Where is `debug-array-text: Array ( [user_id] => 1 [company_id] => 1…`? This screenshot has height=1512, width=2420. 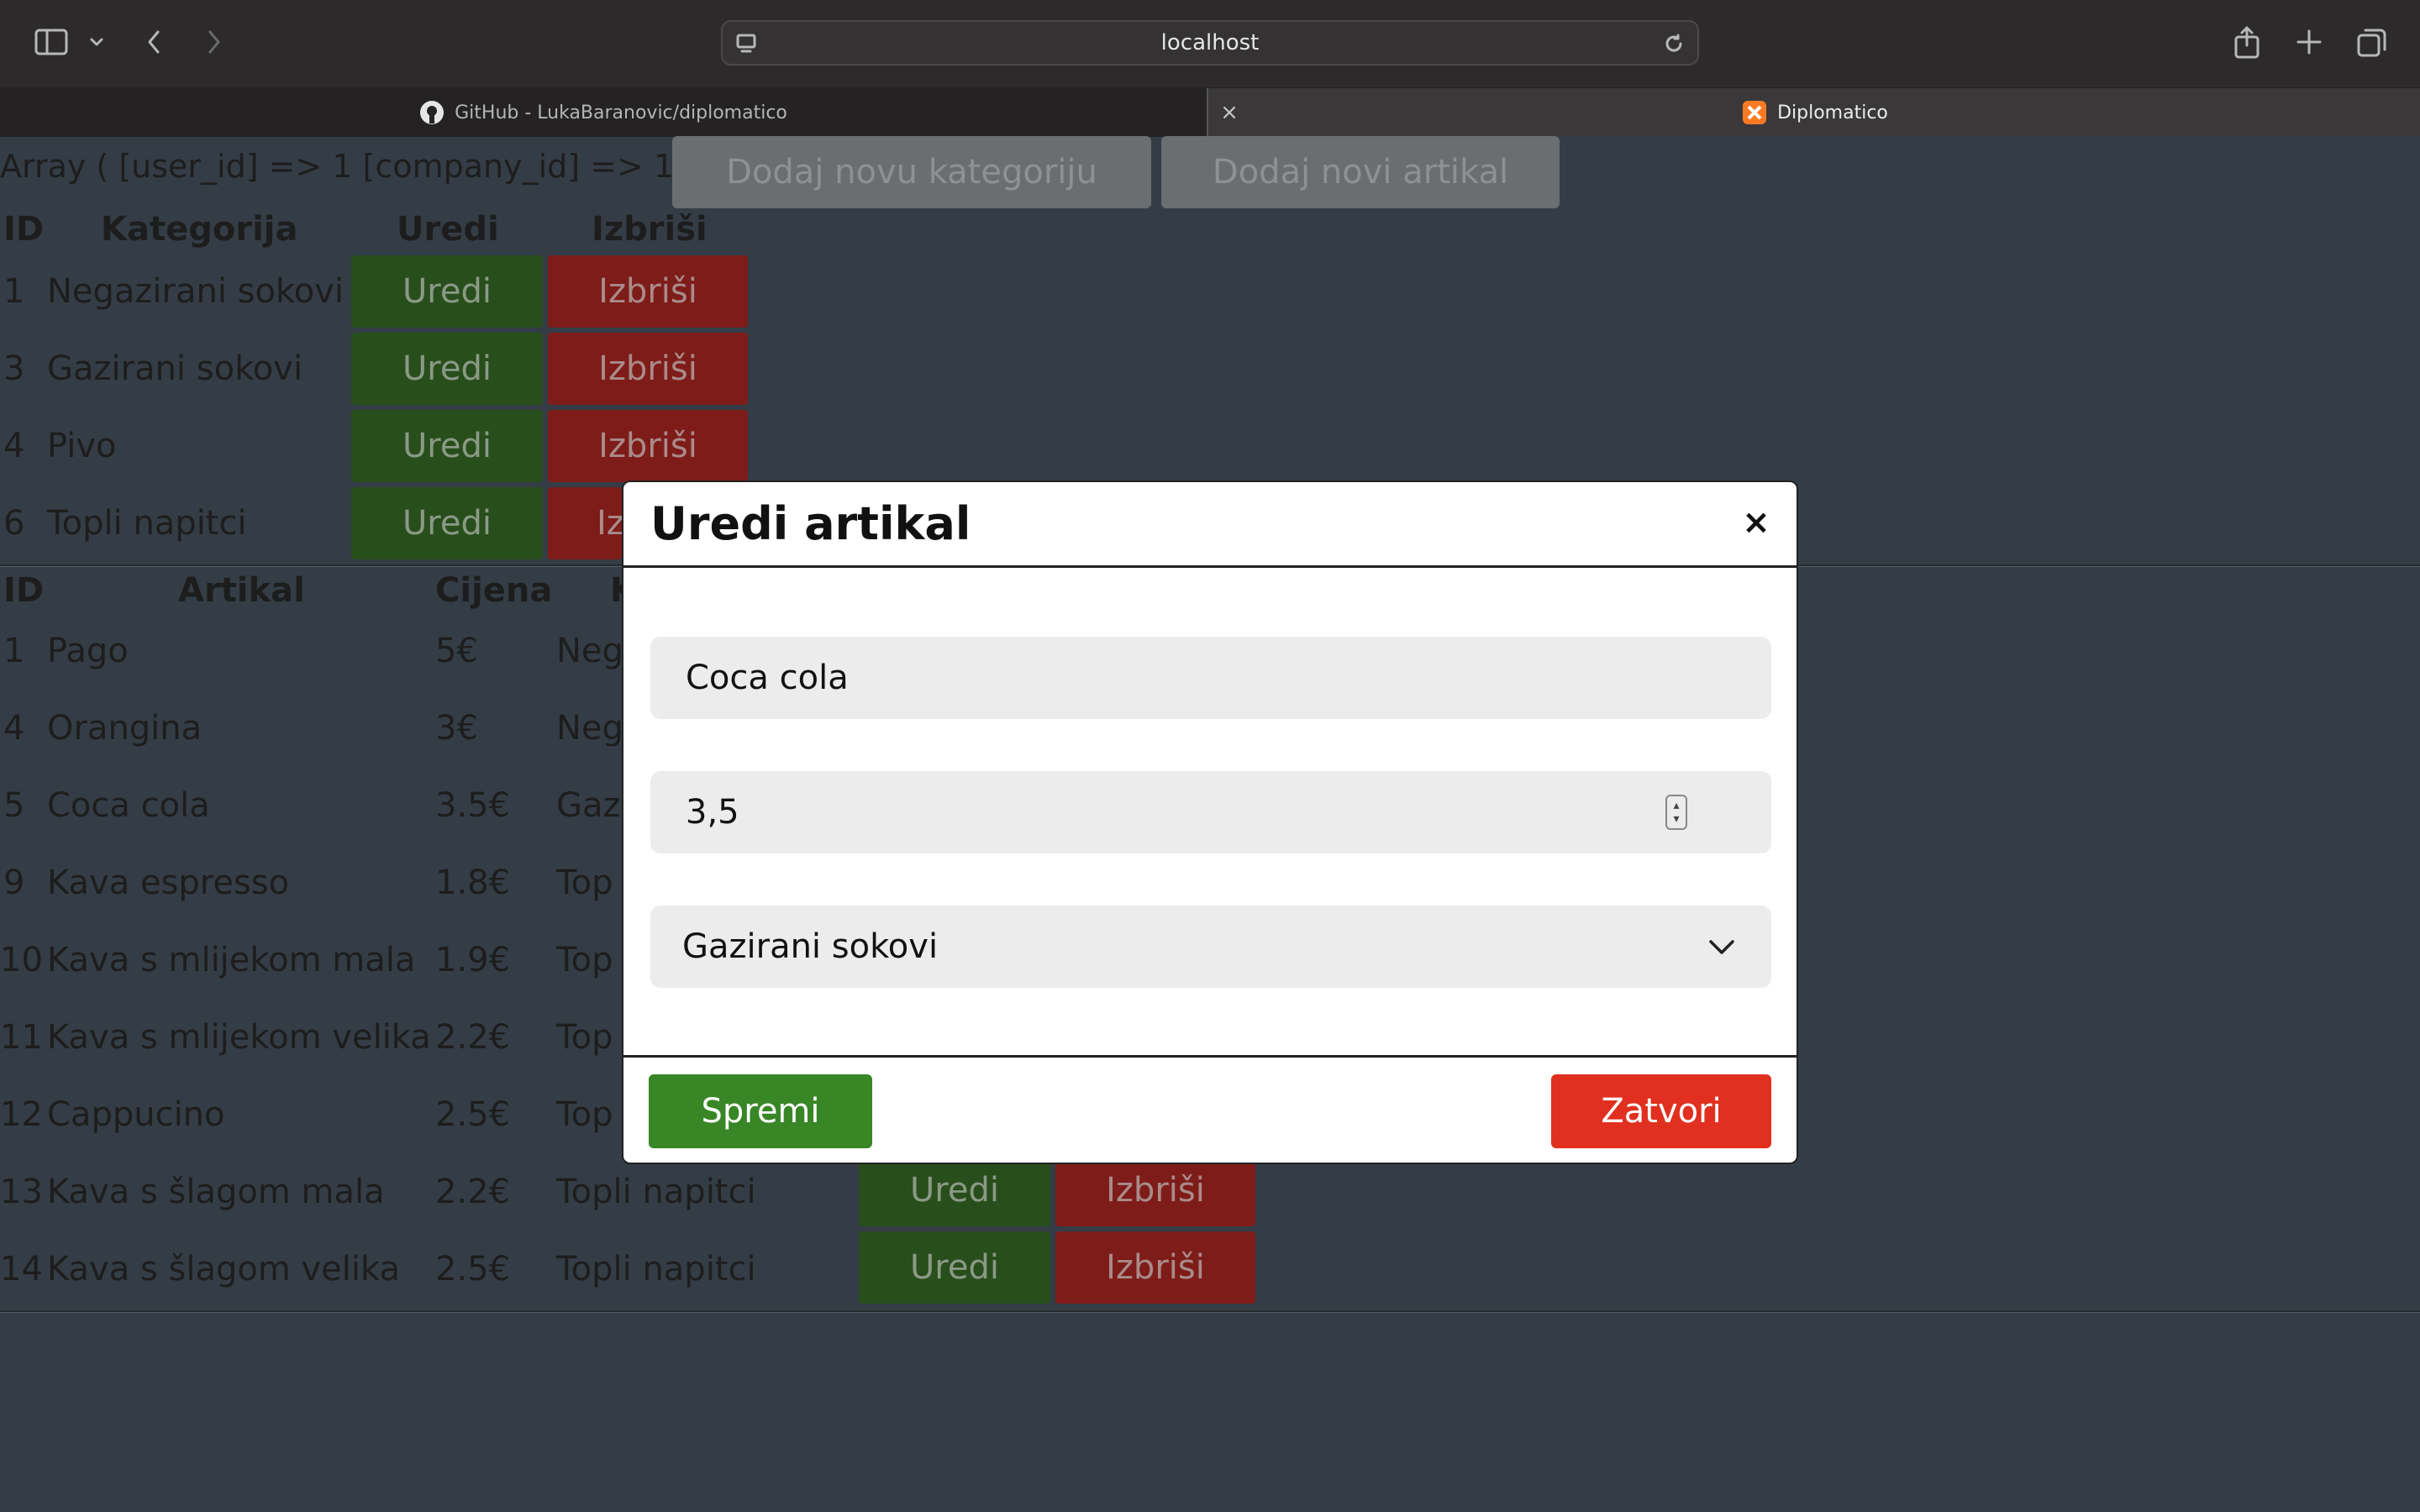 debug-array-text: Array ( [user_id] => 1 [company_id] => 1… is located at coordinates (348, 166).